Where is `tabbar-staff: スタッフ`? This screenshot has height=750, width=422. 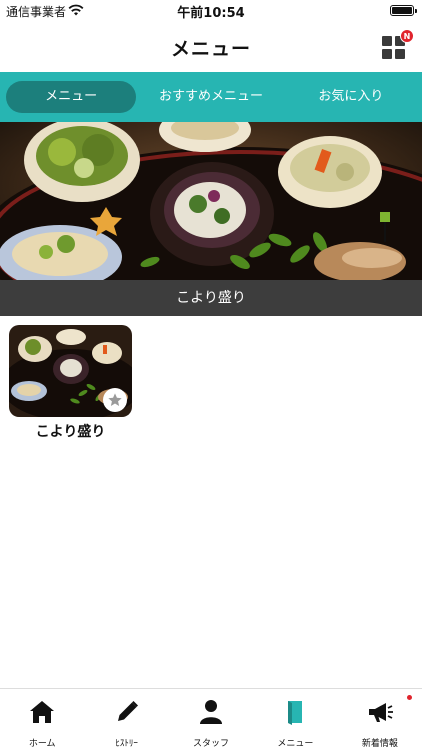
tabbar-staff: スタッフ is located at coordinates (211, 719).